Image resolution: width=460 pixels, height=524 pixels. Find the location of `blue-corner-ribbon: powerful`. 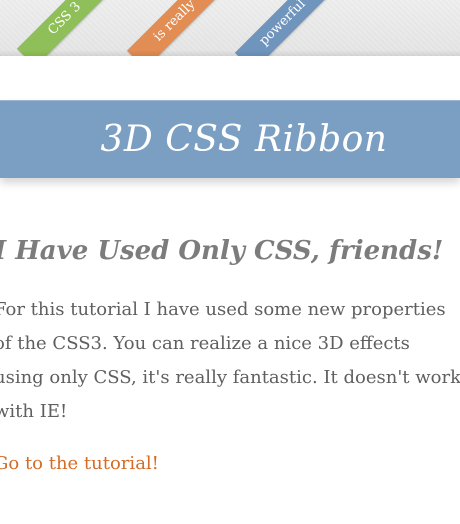

blue-corner-ribbon: powerful is located at coordinates (283, 28).